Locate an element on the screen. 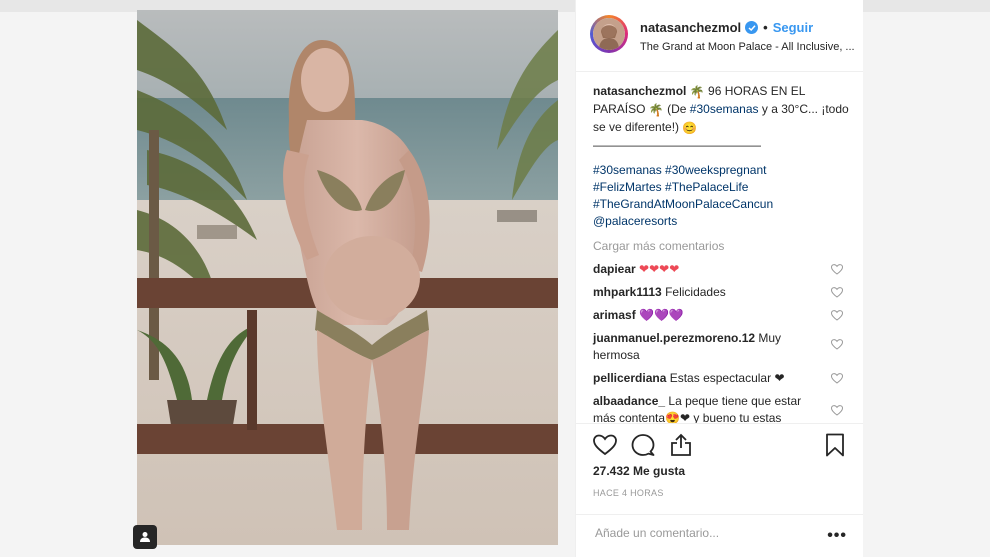 Image resolution: width=990 pixels, height=557 pixels. mention-link: @palaceresorts is located at coordinates (722, 221).